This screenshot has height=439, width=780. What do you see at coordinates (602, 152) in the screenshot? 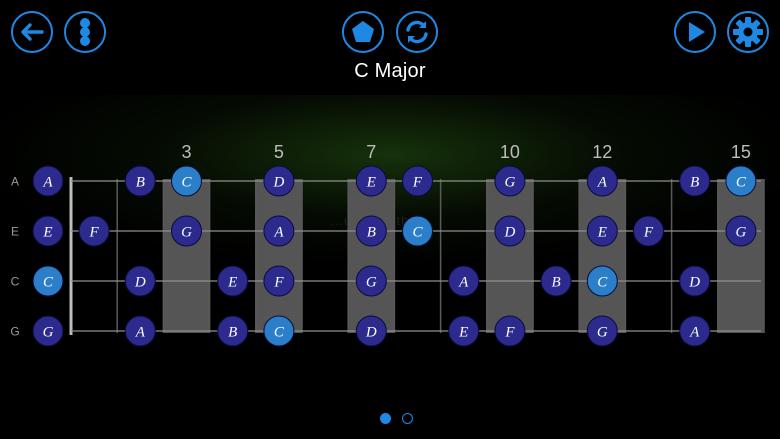
I see `fret-number: 12` at bounding box center [602, 152].